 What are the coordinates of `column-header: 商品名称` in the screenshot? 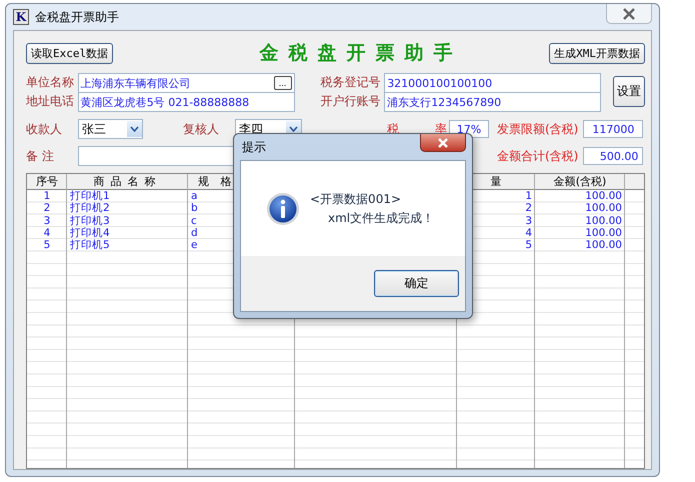 It's located at (127, 182).